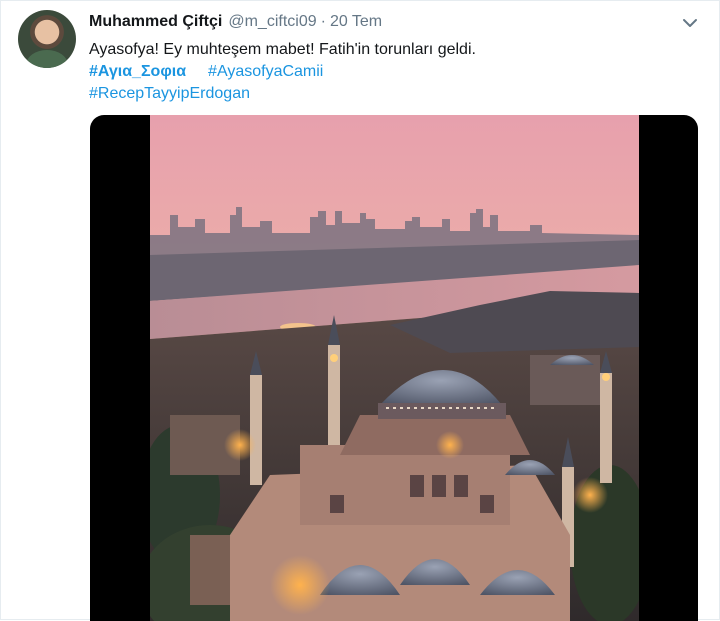 The height and width of the screenshot is (621, 720). I want to click on author-handle: @m_ciftci09, so click(272, 21).